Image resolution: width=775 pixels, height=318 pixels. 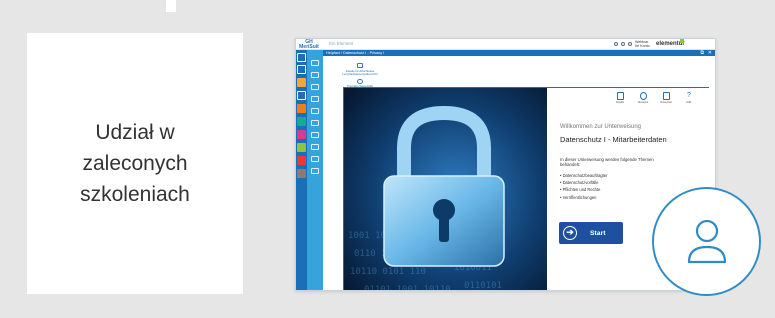 What do you see at coordinates (682, 41) in the screenshot?
I see `brand-mark-icon` at bounding box center [682, 41].